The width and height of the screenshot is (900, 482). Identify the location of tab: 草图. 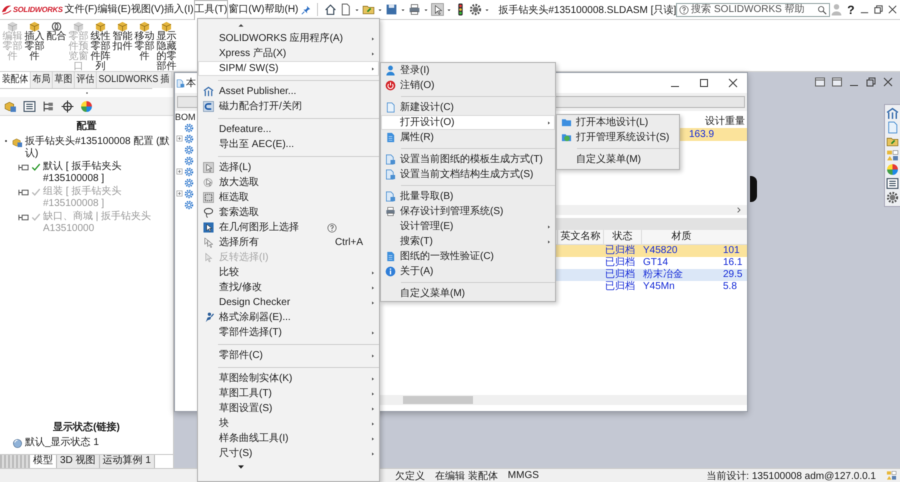
(63, 80).